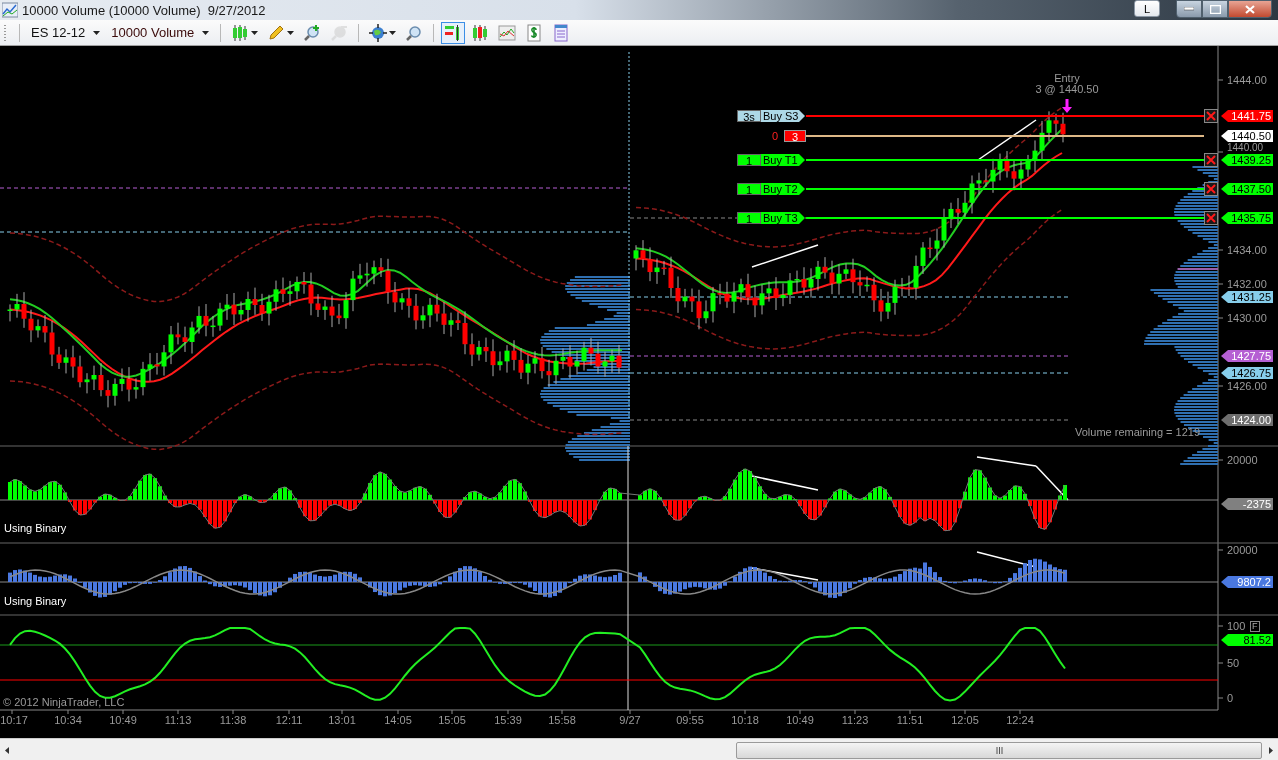  I want to click on time-label: 9/27, so click(630, 720).